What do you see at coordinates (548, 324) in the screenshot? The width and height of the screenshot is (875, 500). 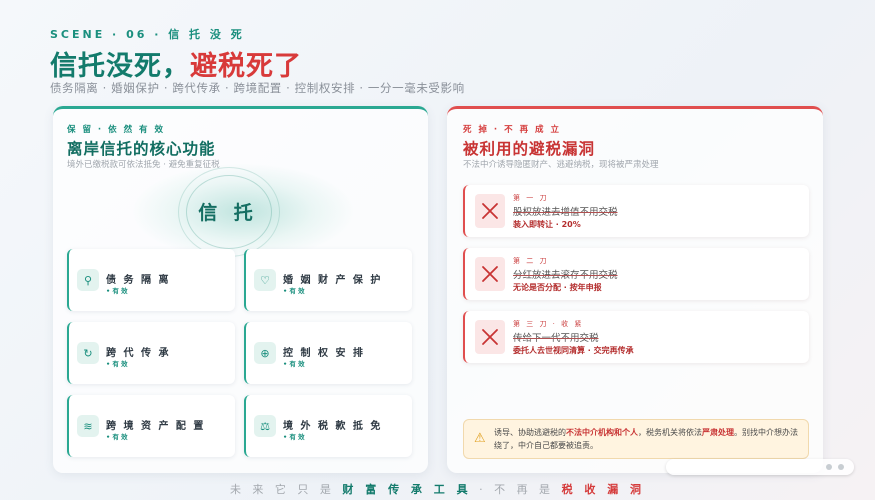 I see `blade-kicker: 第 三 刀 · 收 紧` at bounding box center [548, 324].